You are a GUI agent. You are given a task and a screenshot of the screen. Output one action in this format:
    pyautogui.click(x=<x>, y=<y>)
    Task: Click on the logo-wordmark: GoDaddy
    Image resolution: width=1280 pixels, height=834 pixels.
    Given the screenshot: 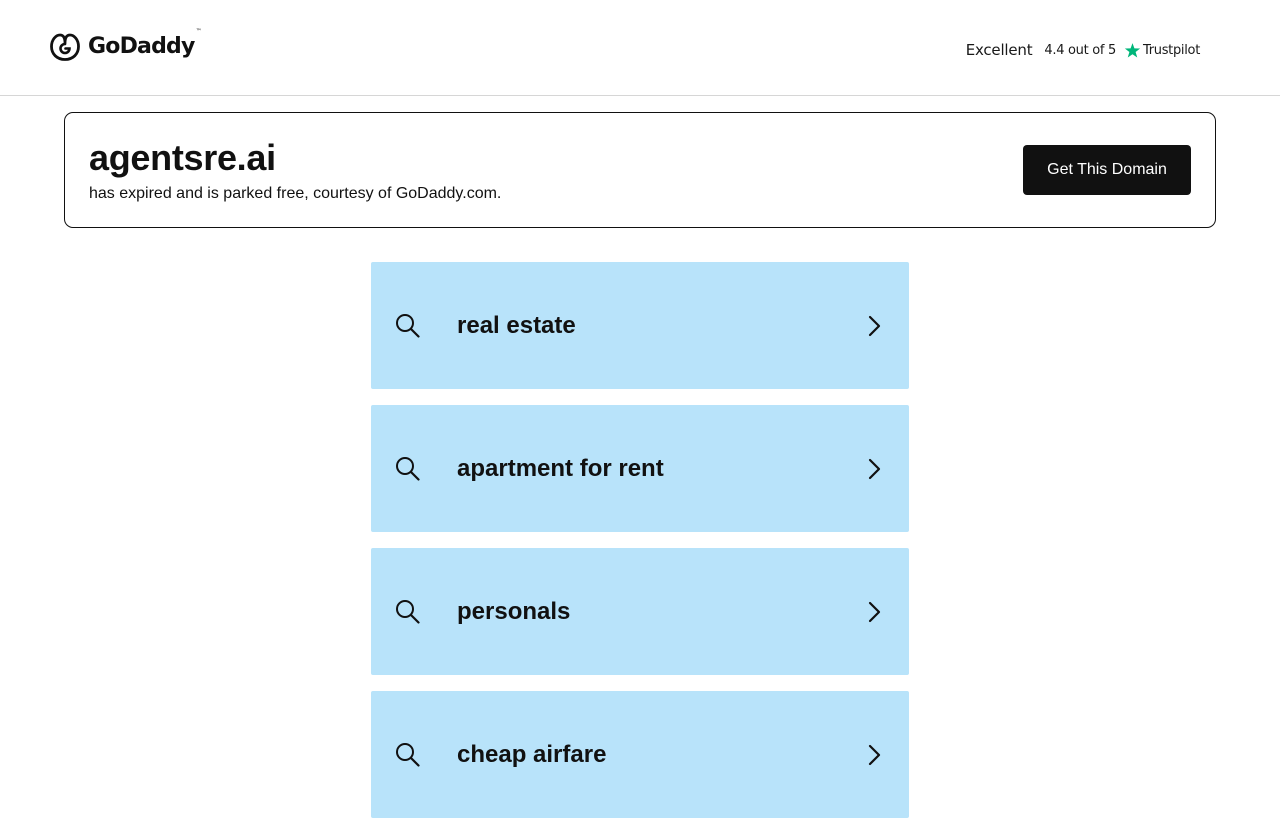 What is the action you would take?
    pyautogui.click(x=141, y=46)
    